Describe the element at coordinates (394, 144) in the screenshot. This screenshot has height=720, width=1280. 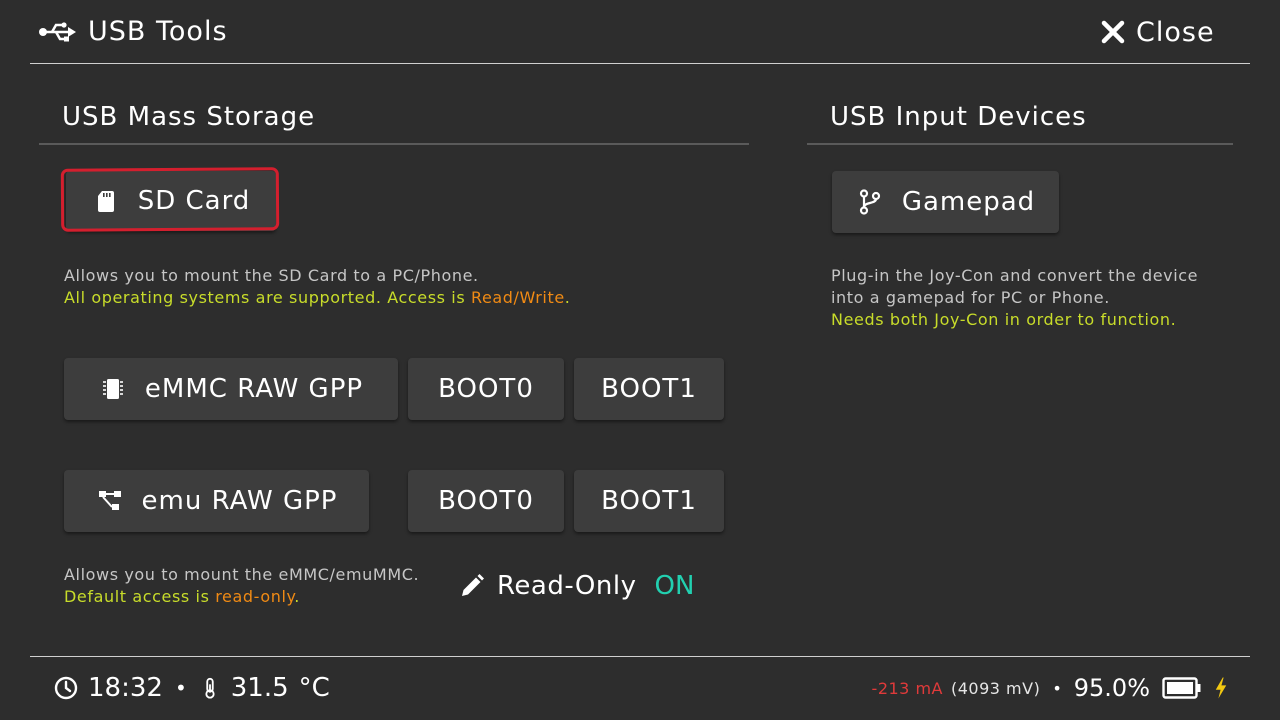
I see `mass-storage-divider` at that location.